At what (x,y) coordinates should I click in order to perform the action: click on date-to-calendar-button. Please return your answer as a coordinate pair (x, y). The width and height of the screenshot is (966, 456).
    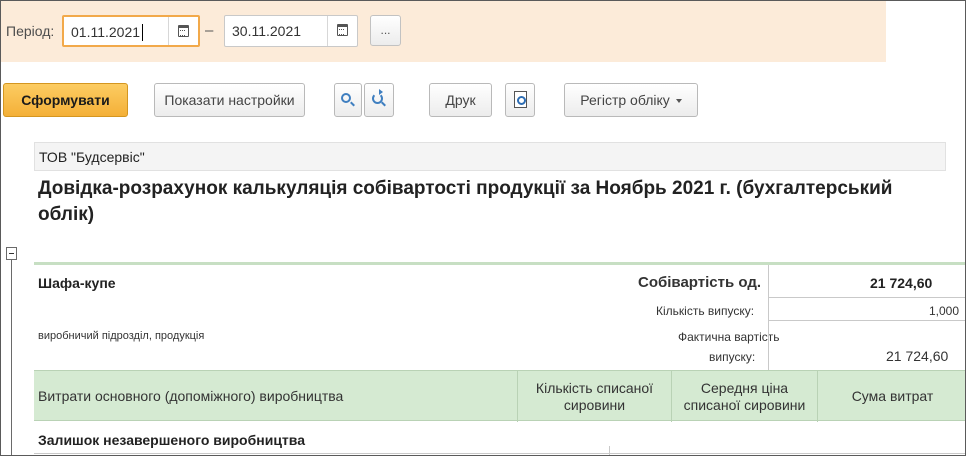
    Looking at the image, I should click on (342, 31).